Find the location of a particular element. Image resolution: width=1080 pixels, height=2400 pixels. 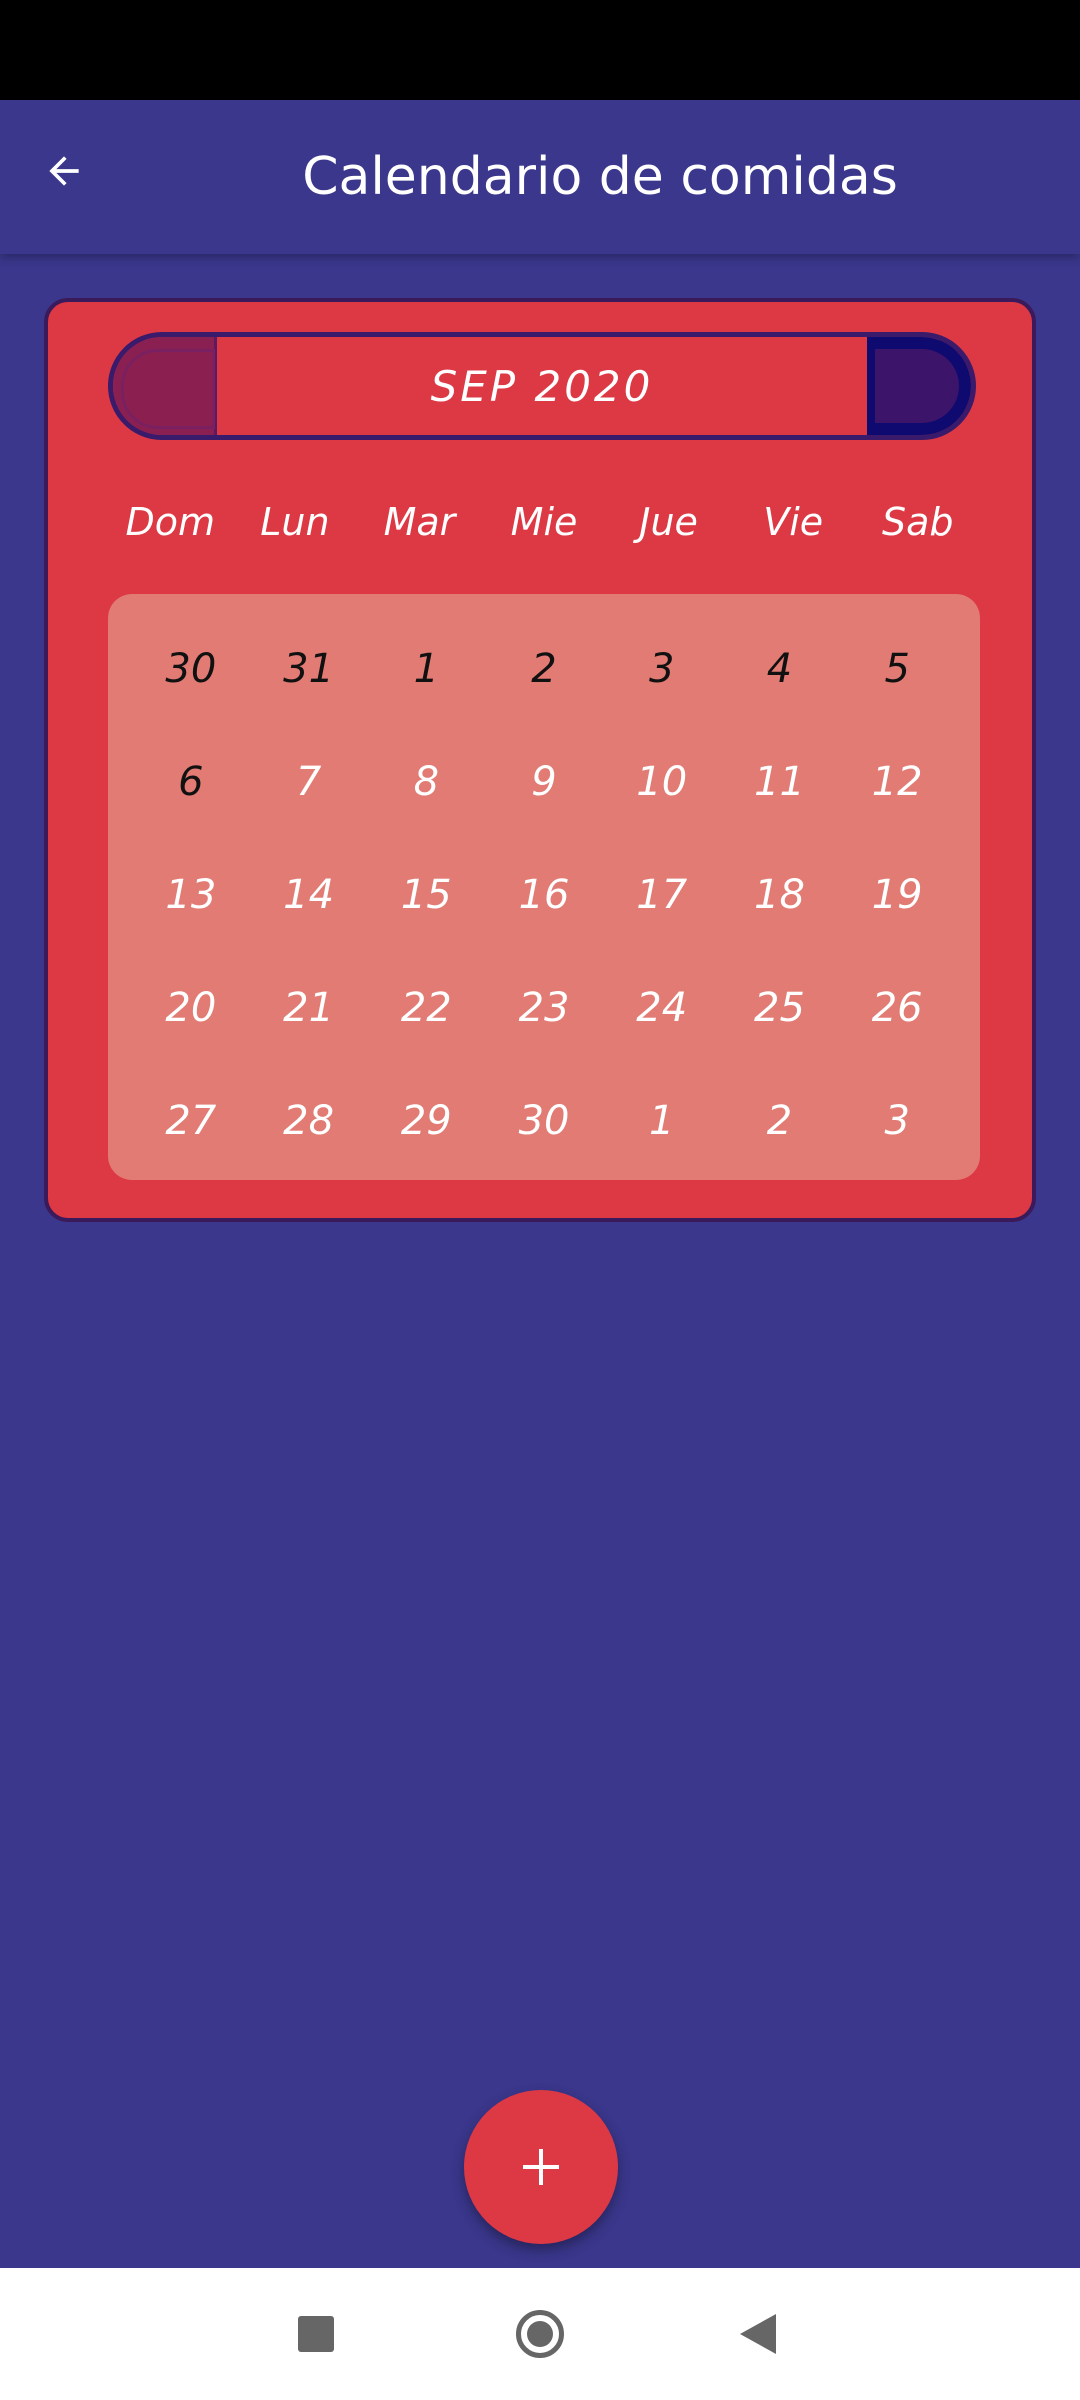

day-cell: 29 is located at coordinates (426, 1120).